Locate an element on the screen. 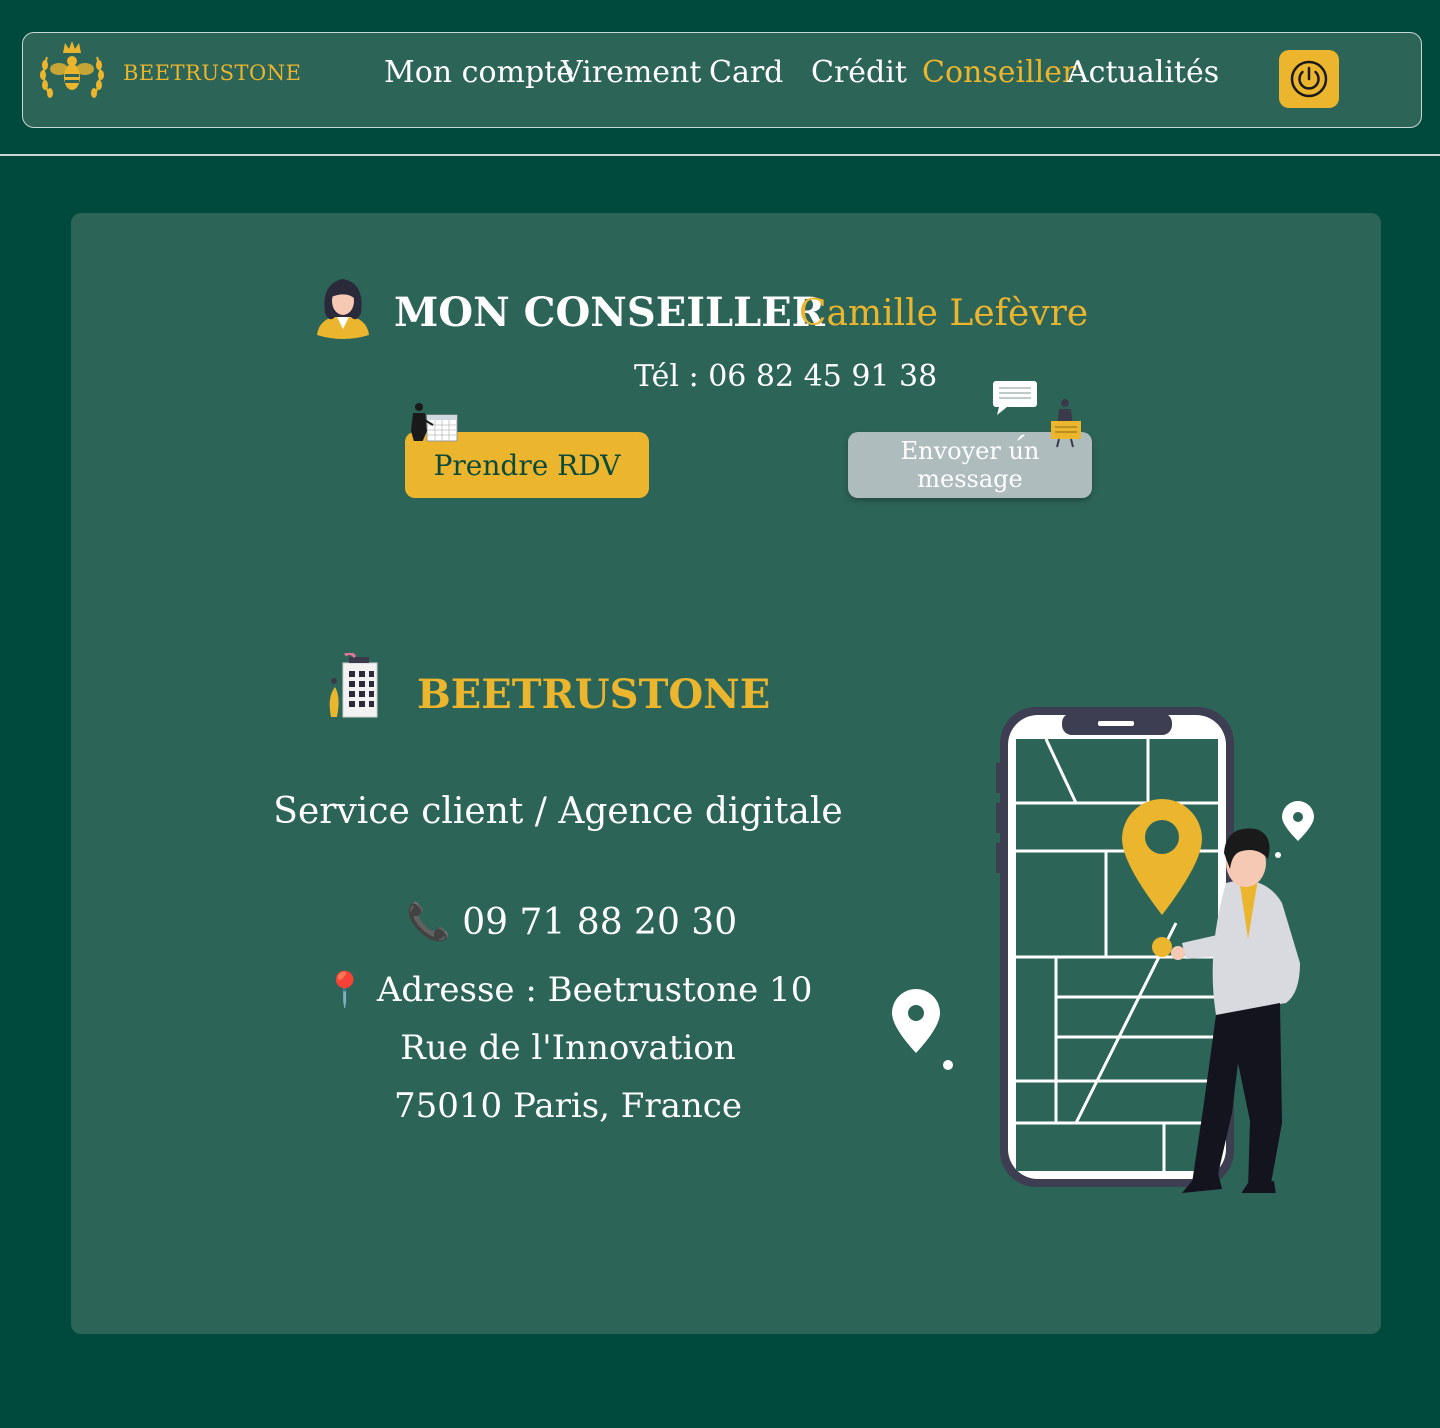  advisor-name: Camille Lefèvre is located at coordinates (944, 313).